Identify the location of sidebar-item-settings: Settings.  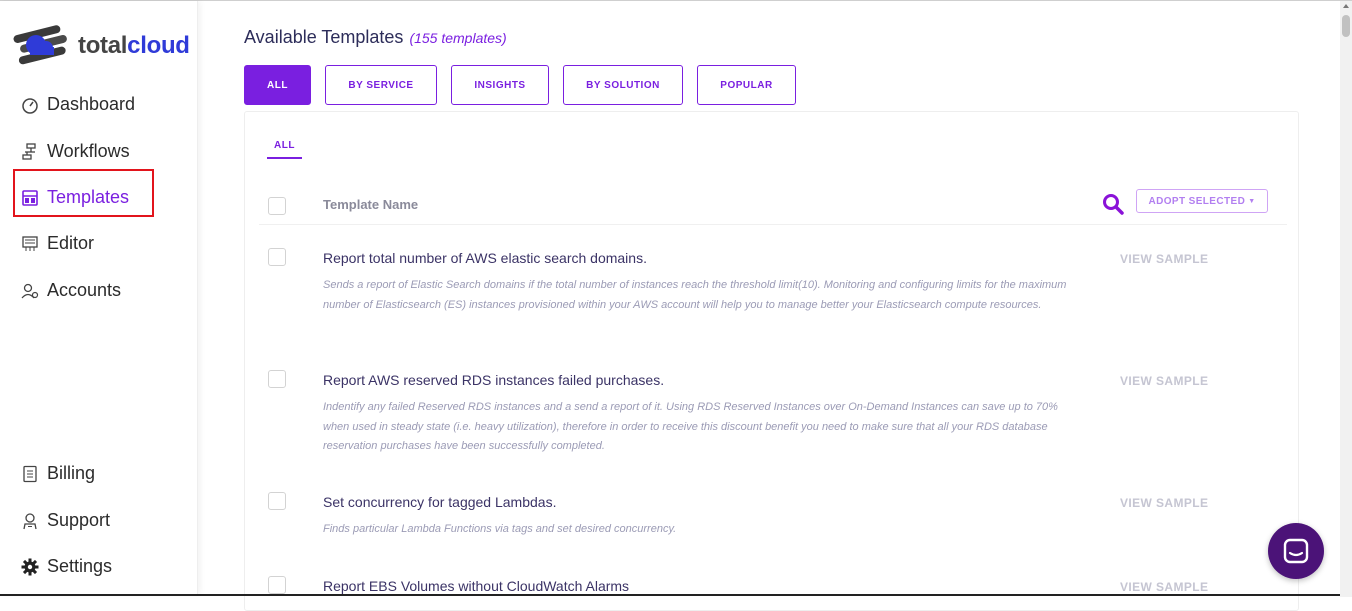
(66, 566).